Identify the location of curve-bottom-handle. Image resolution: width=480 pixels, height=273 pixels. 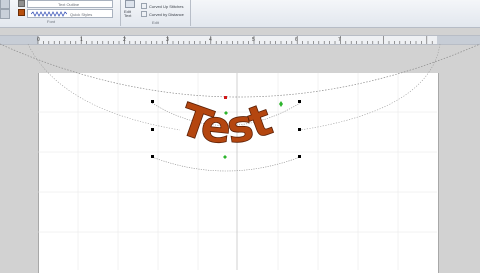
(225, 157).